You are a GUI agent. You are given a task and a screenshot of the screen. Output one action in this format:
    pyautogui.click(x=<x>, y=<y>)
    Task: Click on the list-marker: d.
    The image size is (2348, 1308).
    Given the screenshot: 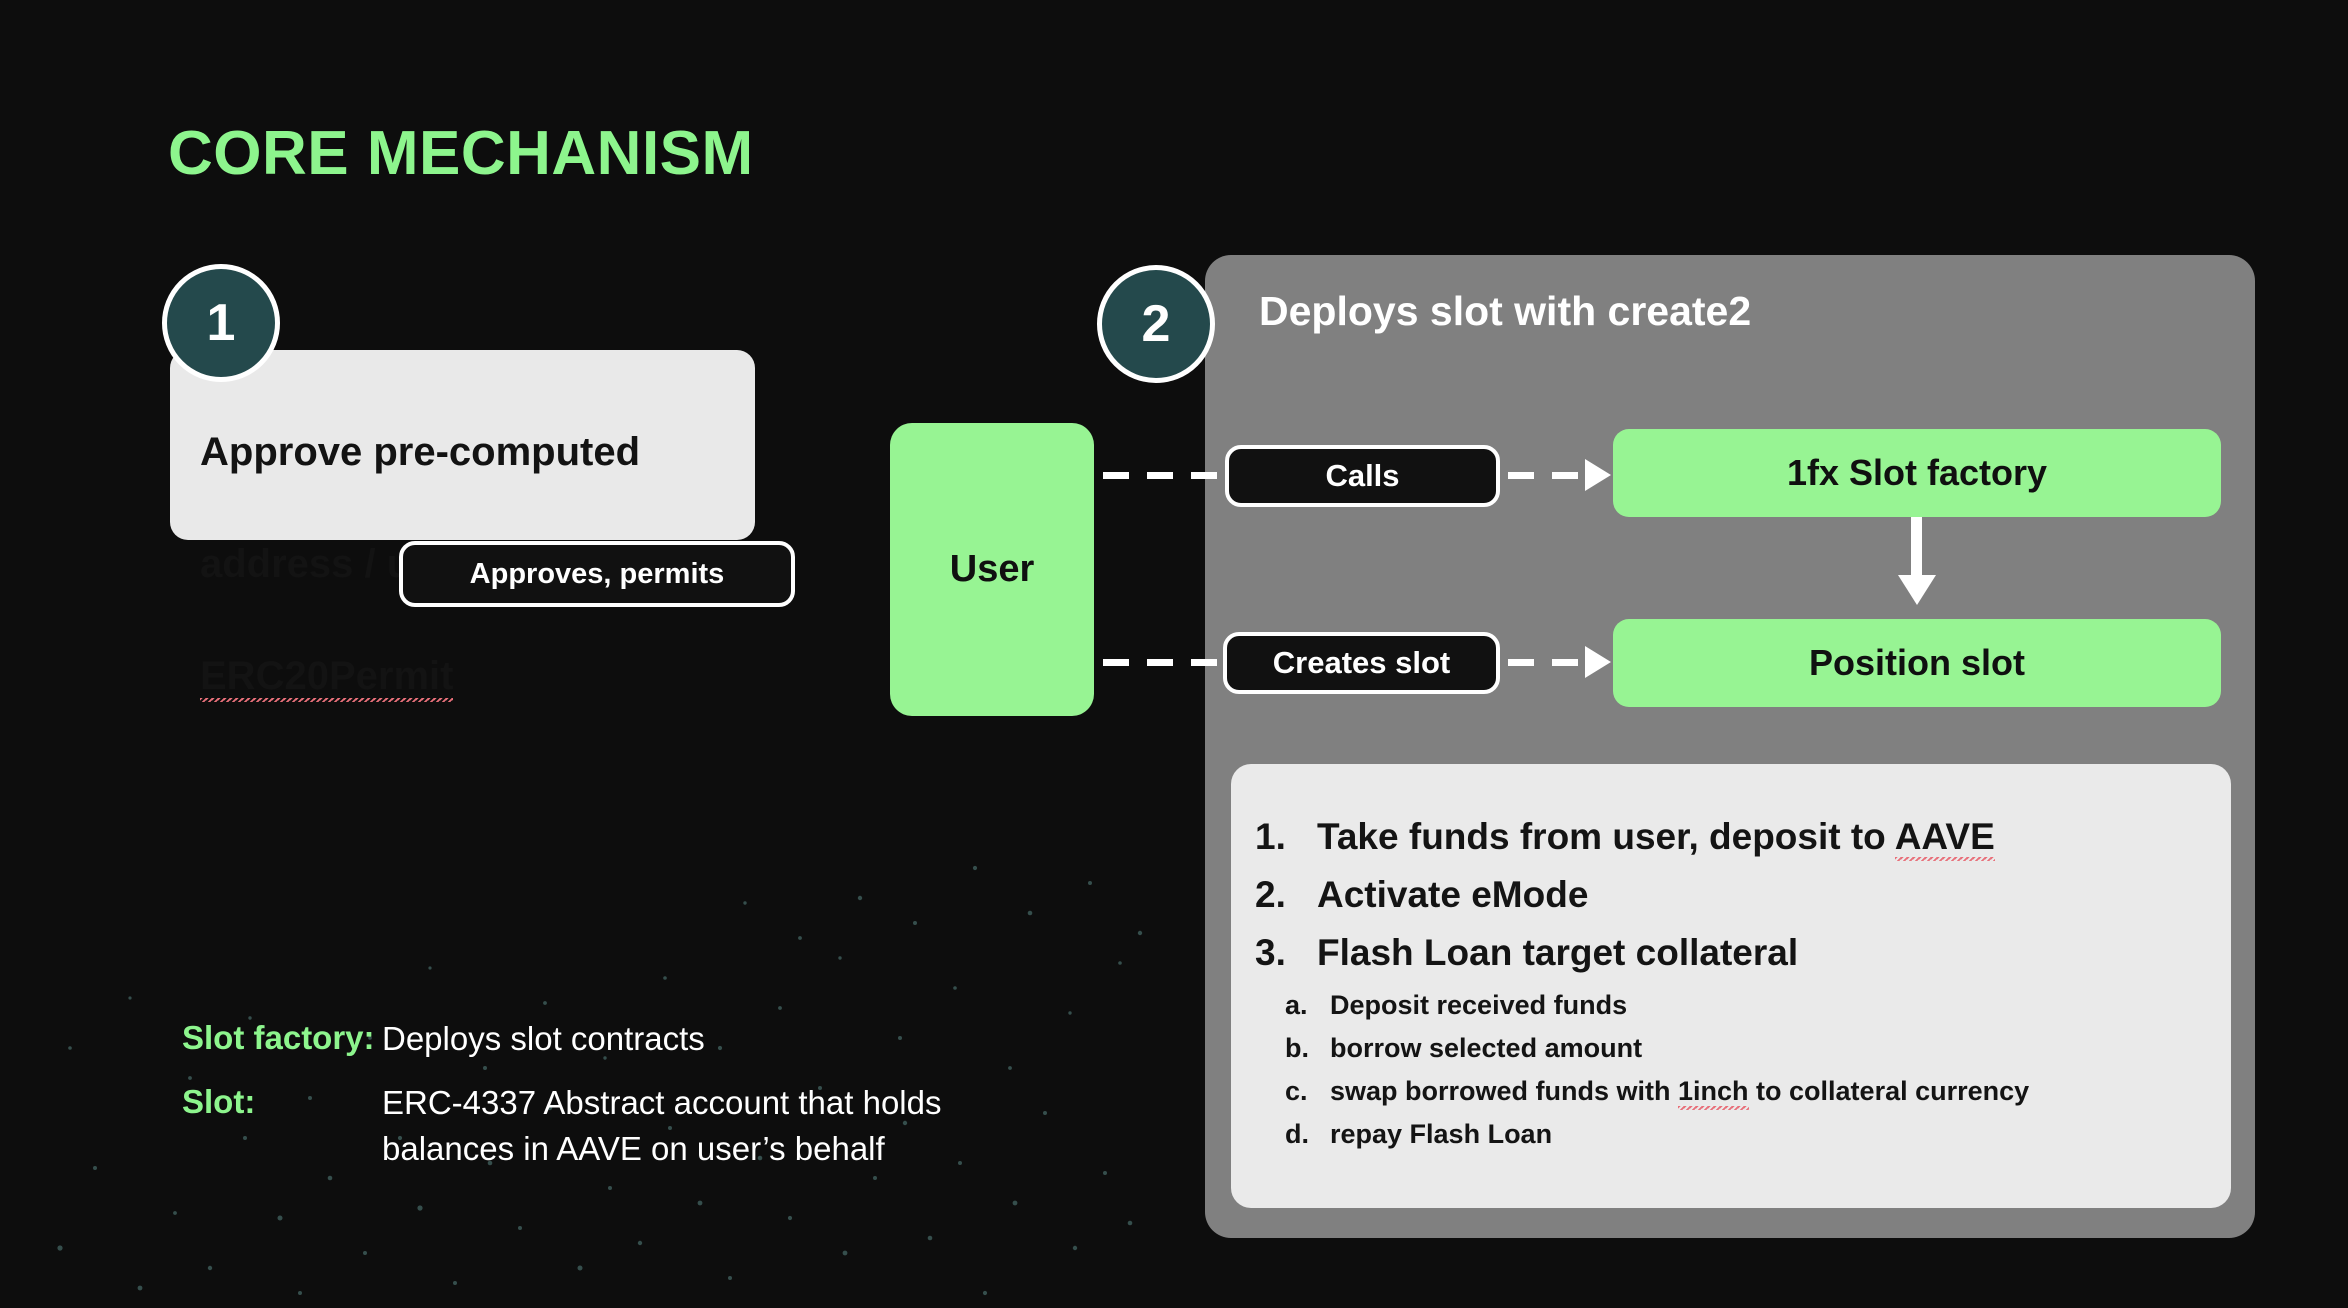 What is the action you would take?
    pyautogui.click(x=1297, y=1134)
    